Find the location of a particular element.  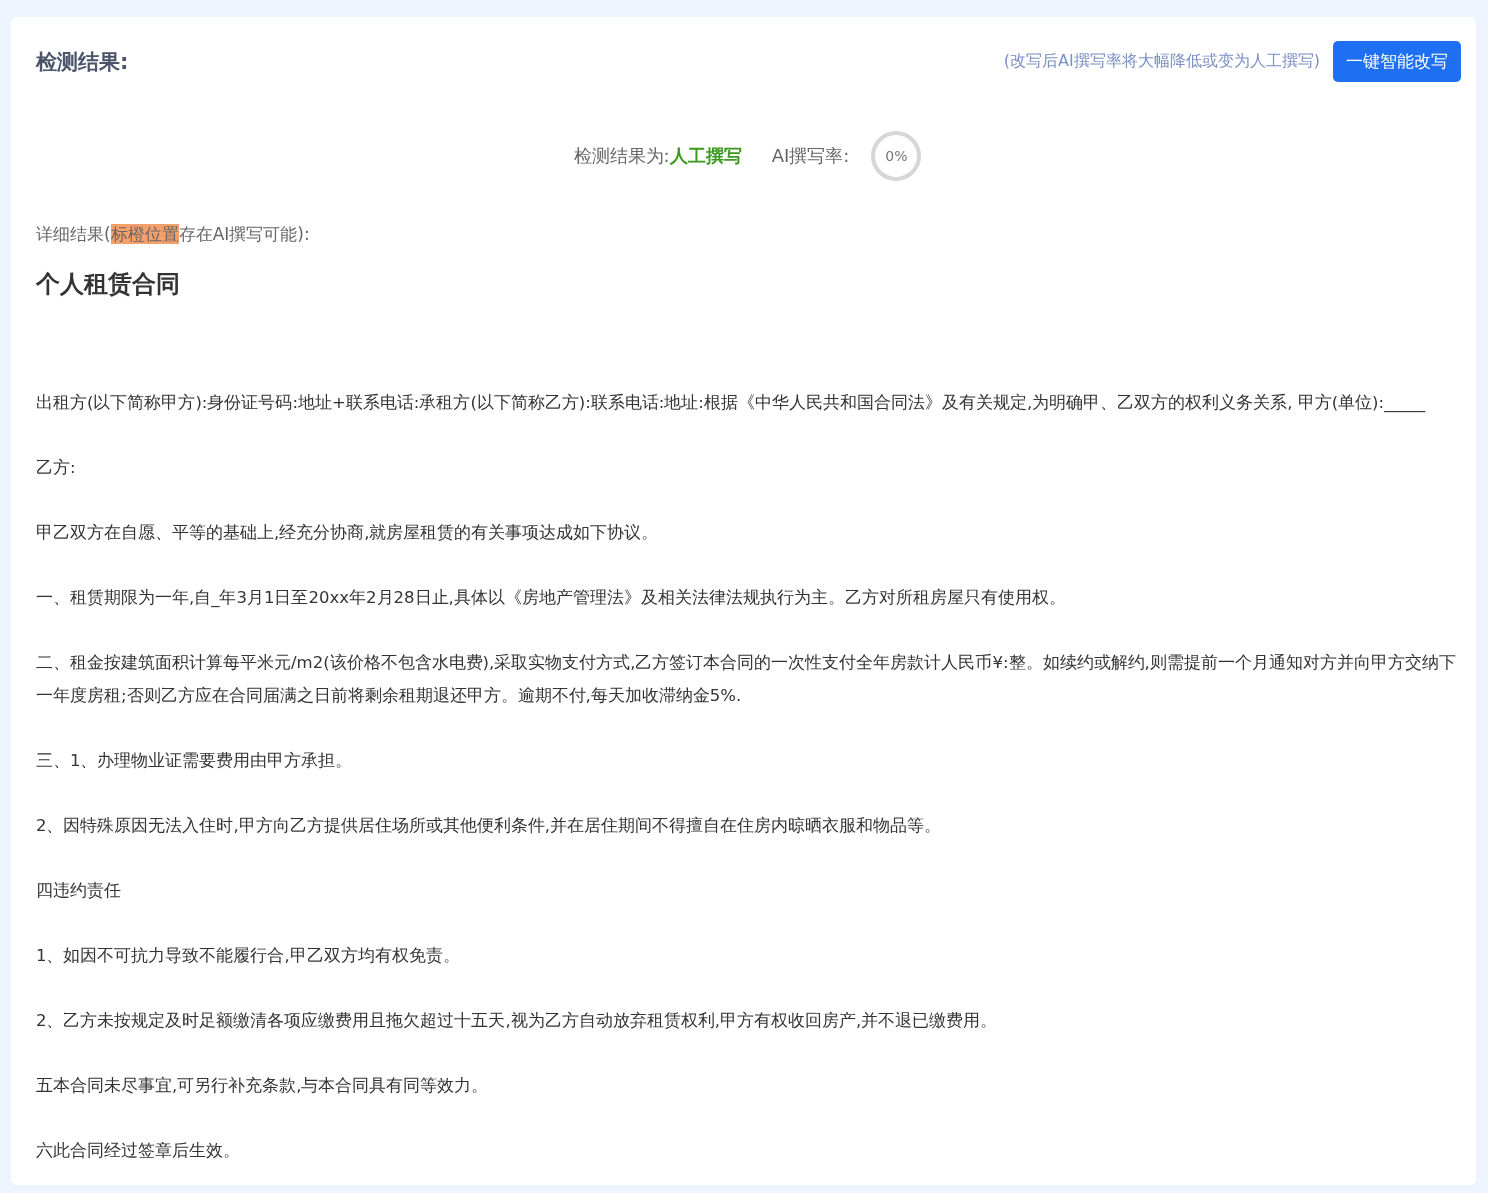

result-label: 检测结果为: is located at coordinates (621, 156).